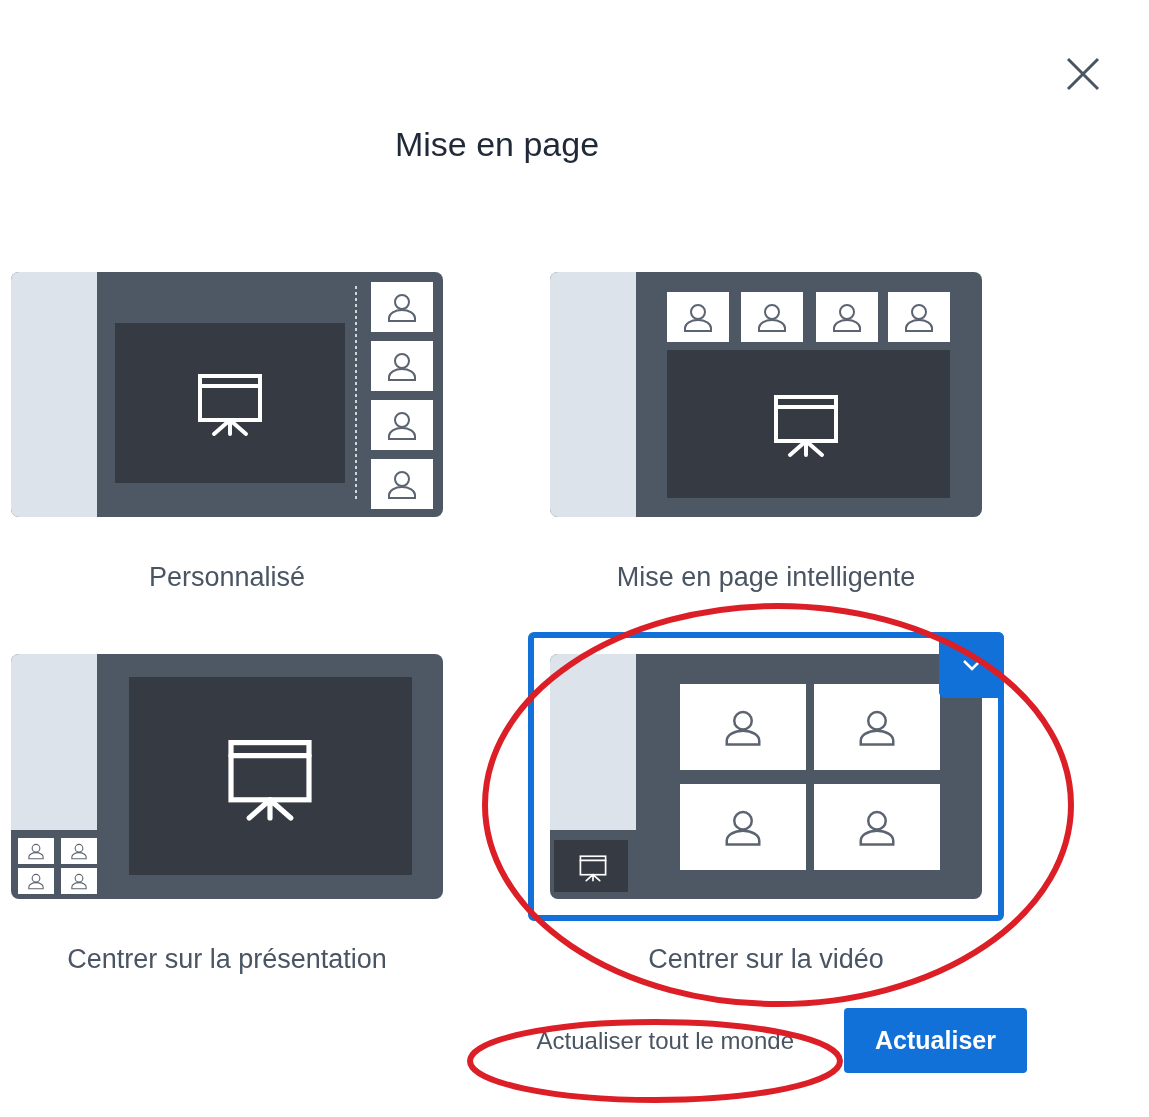 The width and height of the screenshot is (1149, 1117). I want to click on dialog-title: Mise en page, so click(497, 144).